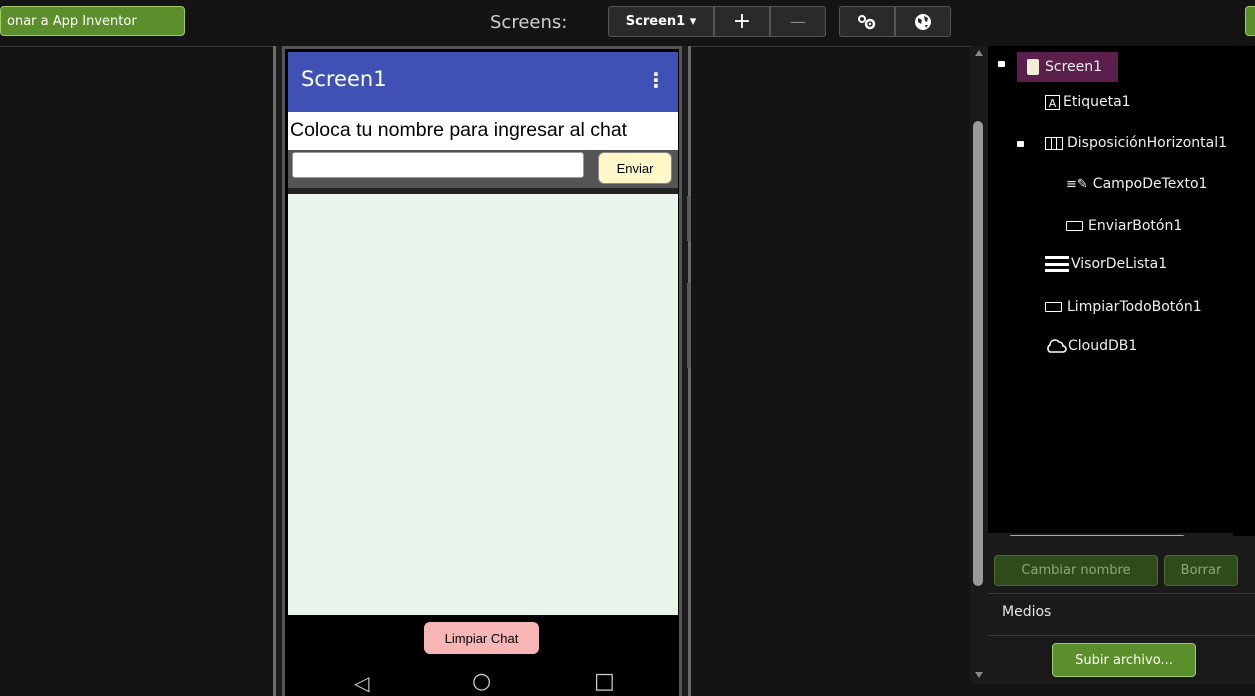 This screenshot has width=1255, height=696. I want to click on add-screen-button: +, so click(742, 21).